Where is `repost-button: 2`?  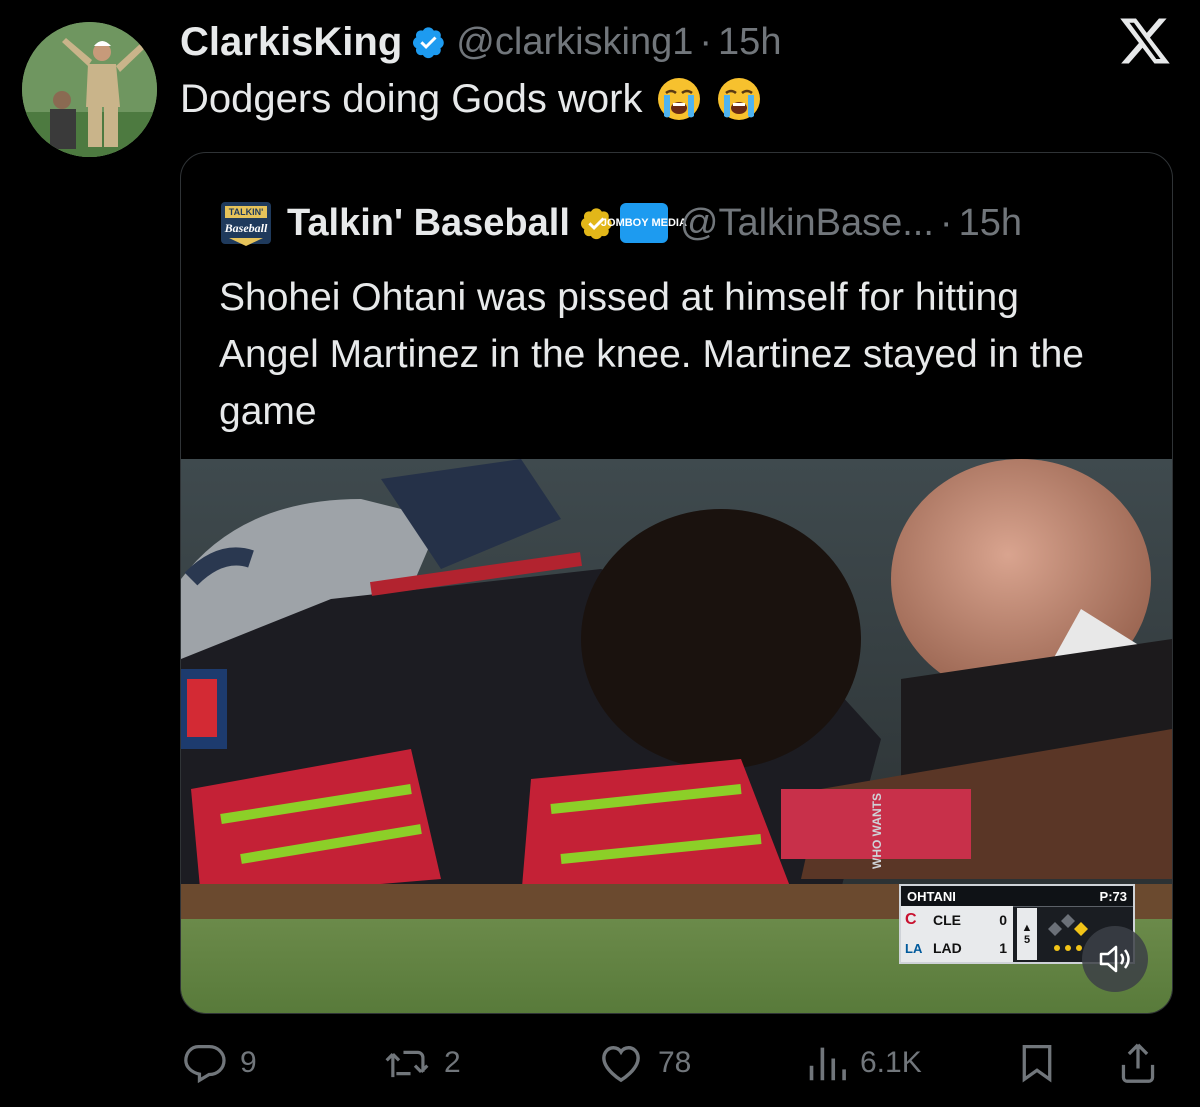
repost-button: 2 is located at coordinates (422, 1063).